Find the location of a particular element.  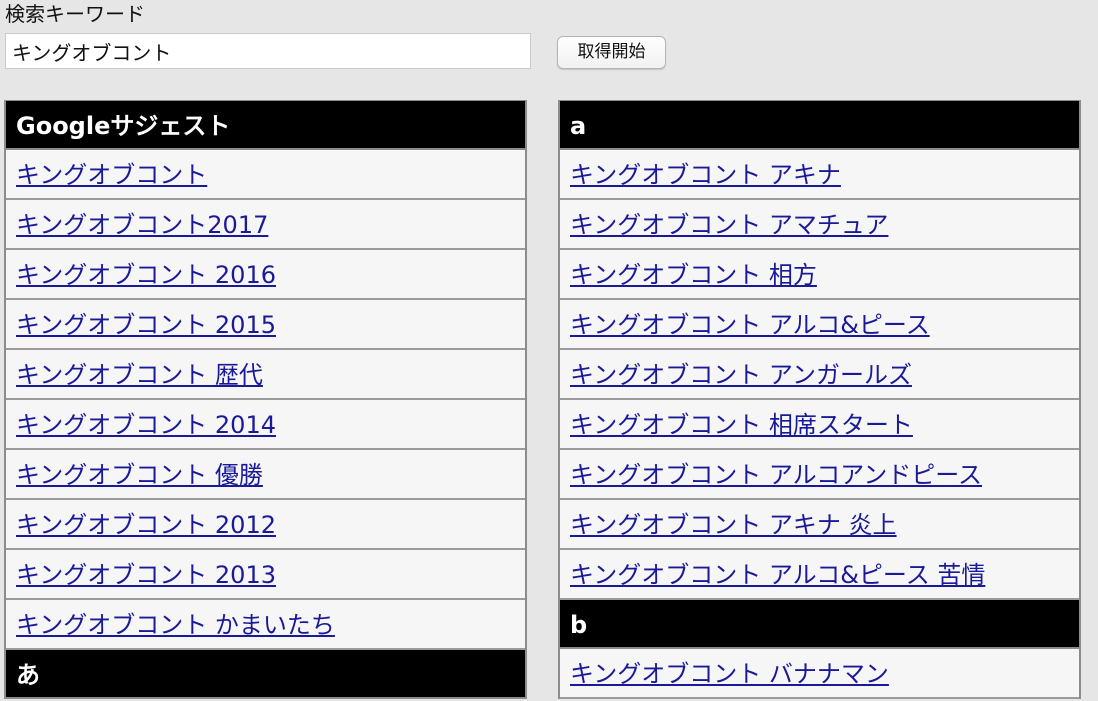

suggest-link: キングオブコント アルコ&ピース 苦情 is located at coordinates (777, 575).